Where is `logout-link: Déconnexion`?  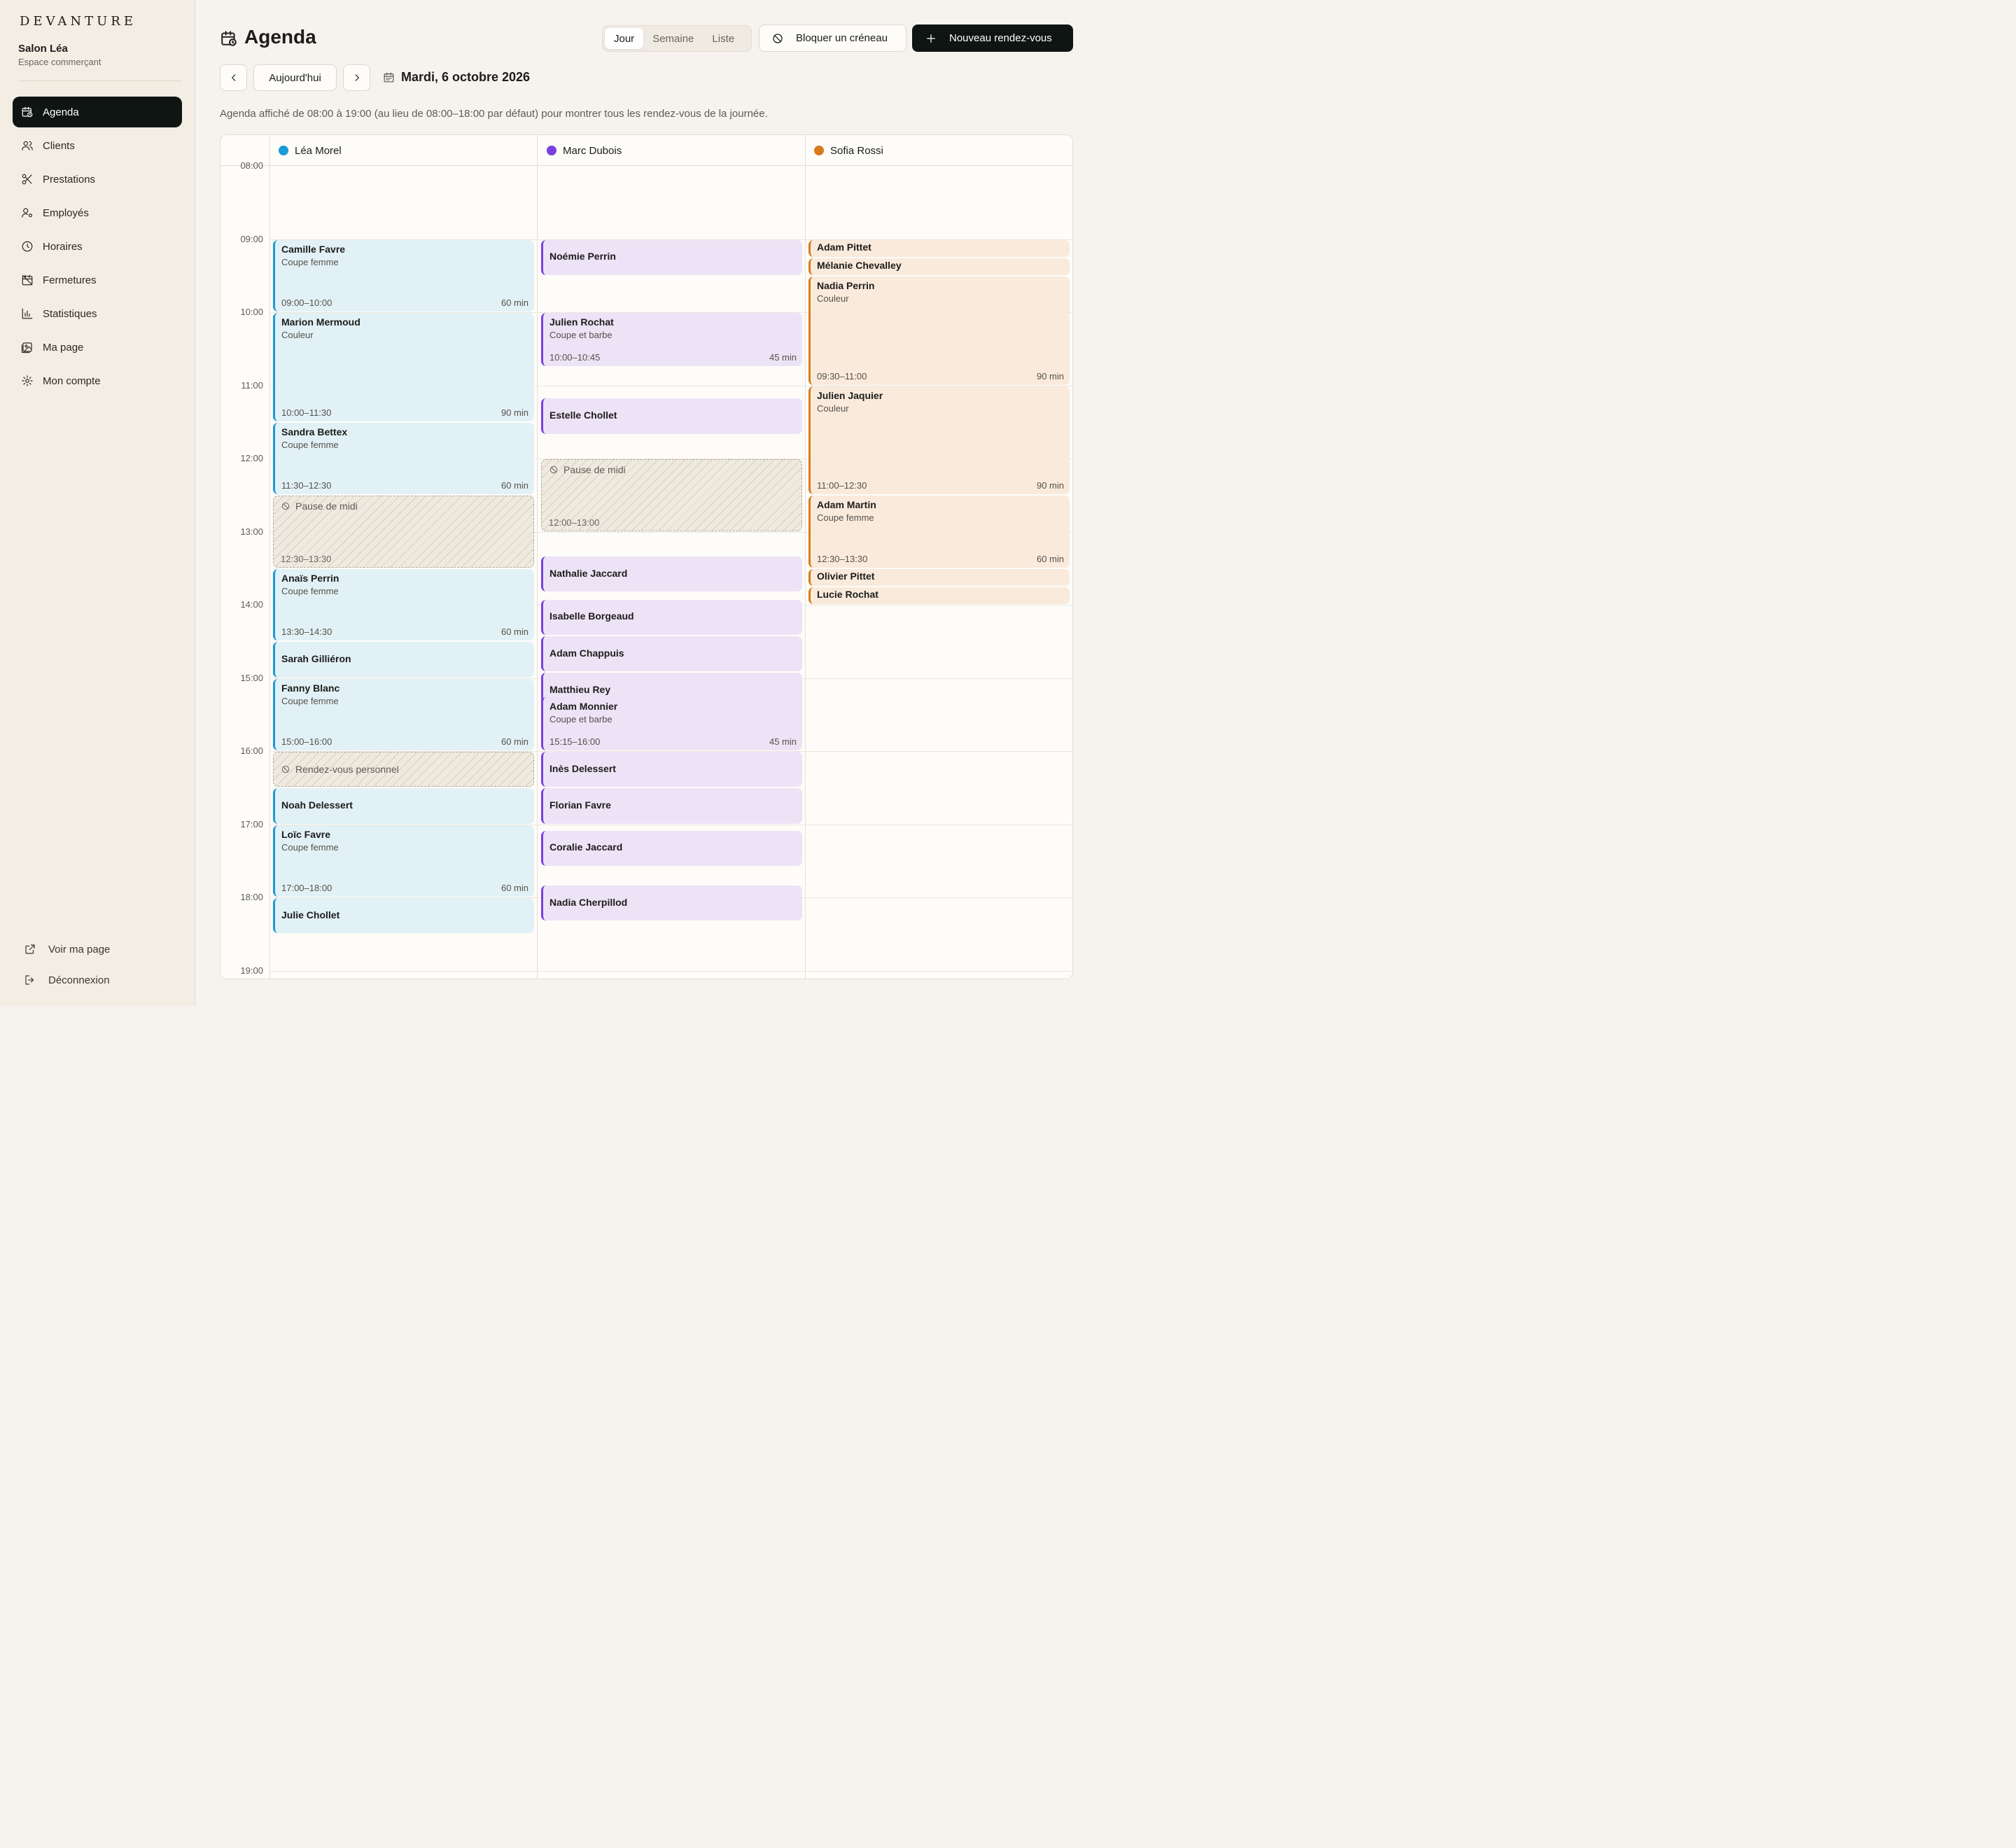
logout-link: Déconnexion is located at coordinates (100, 980).